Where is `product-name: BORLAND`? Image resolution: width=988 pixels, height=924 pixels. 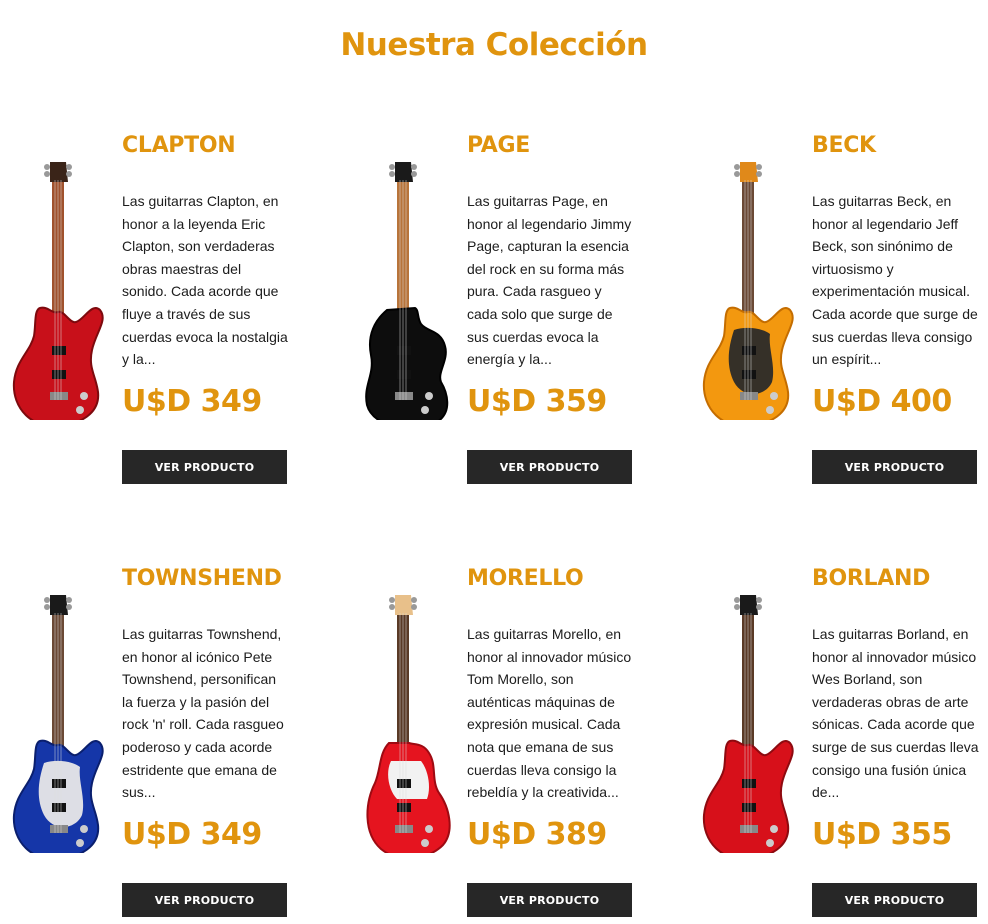
product-name: BORLAND is located at coordinates (896, 579).